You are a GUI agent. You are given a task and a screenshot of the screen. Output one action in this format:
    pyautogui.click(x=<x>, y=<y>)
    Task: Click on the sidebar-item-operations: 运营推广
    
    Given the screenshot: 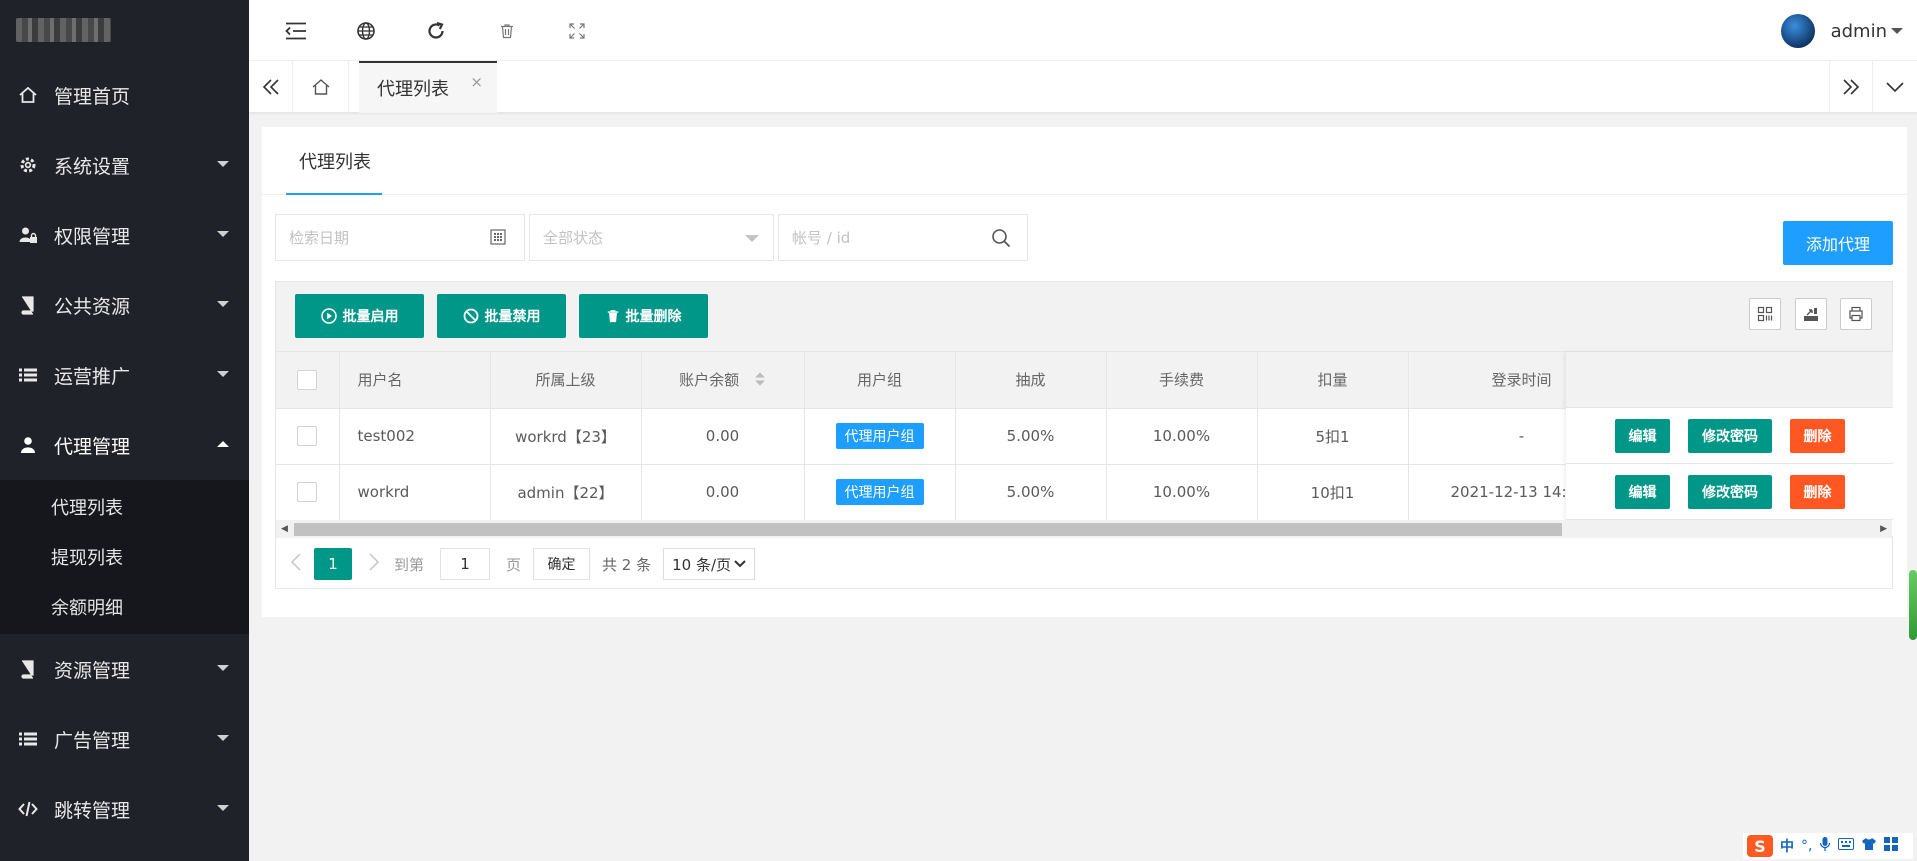 What is the action you would take?
    pyautogui.click(x=124, y=375)
    